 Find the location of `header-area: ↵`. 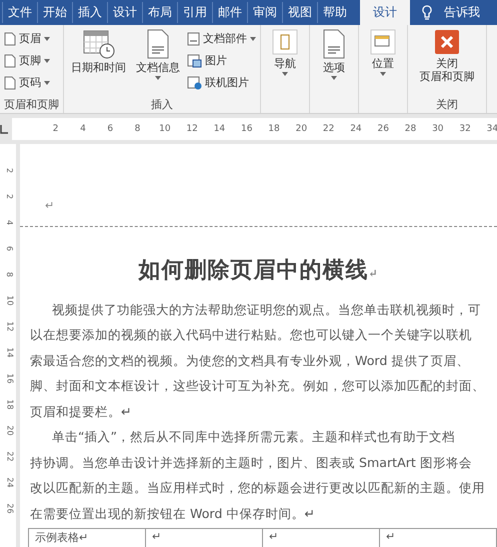

header-area: ↵ is located at coordinates (258, 185).